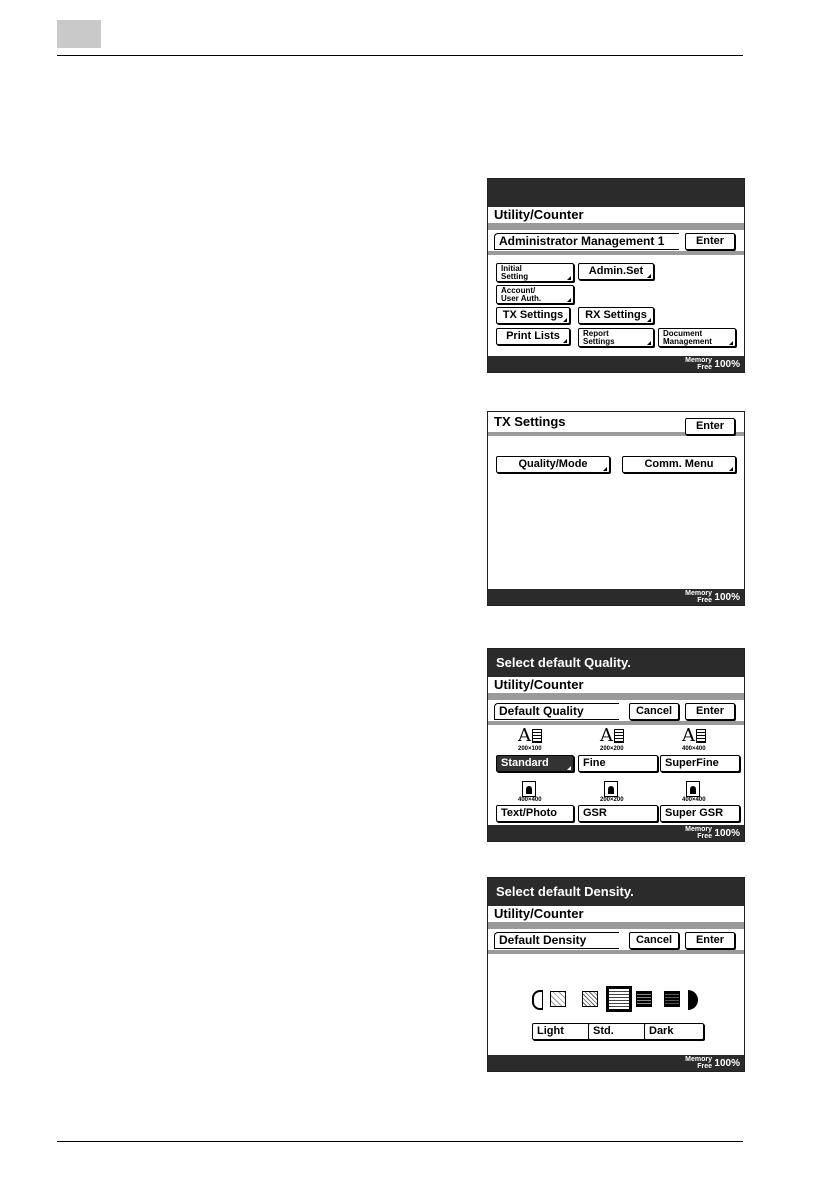  Describe the element at coordinates (594, 763) in the screenshot. I see `fine-label: Fine` at that location.